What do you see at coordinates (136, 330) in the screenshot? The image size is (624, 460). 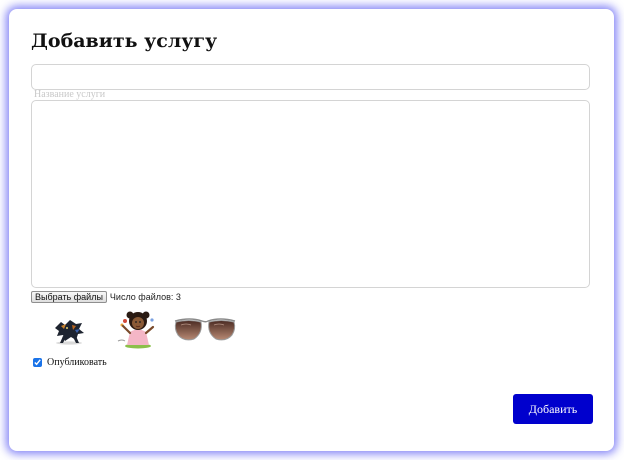 I see `cartoon-girl-with-flowers-image` at bounding box center [136, 330].